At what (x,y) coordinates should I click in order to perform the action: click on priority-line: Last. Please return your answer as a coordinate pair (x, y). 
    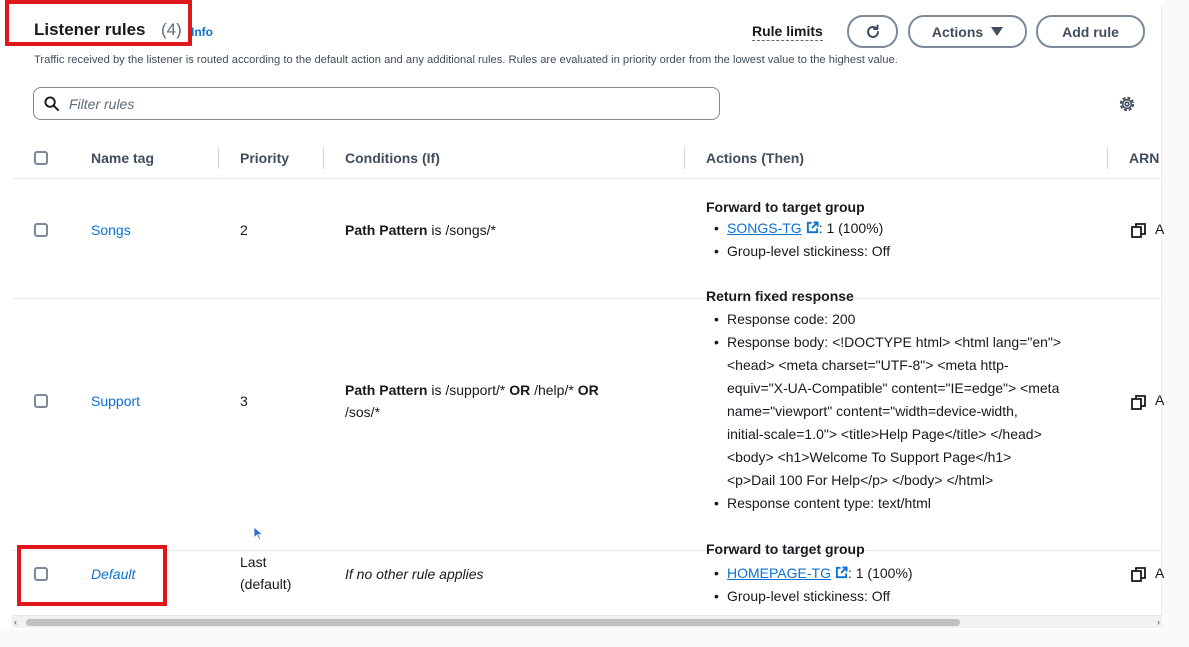
    Looking at the image, I should click on (253, 562).